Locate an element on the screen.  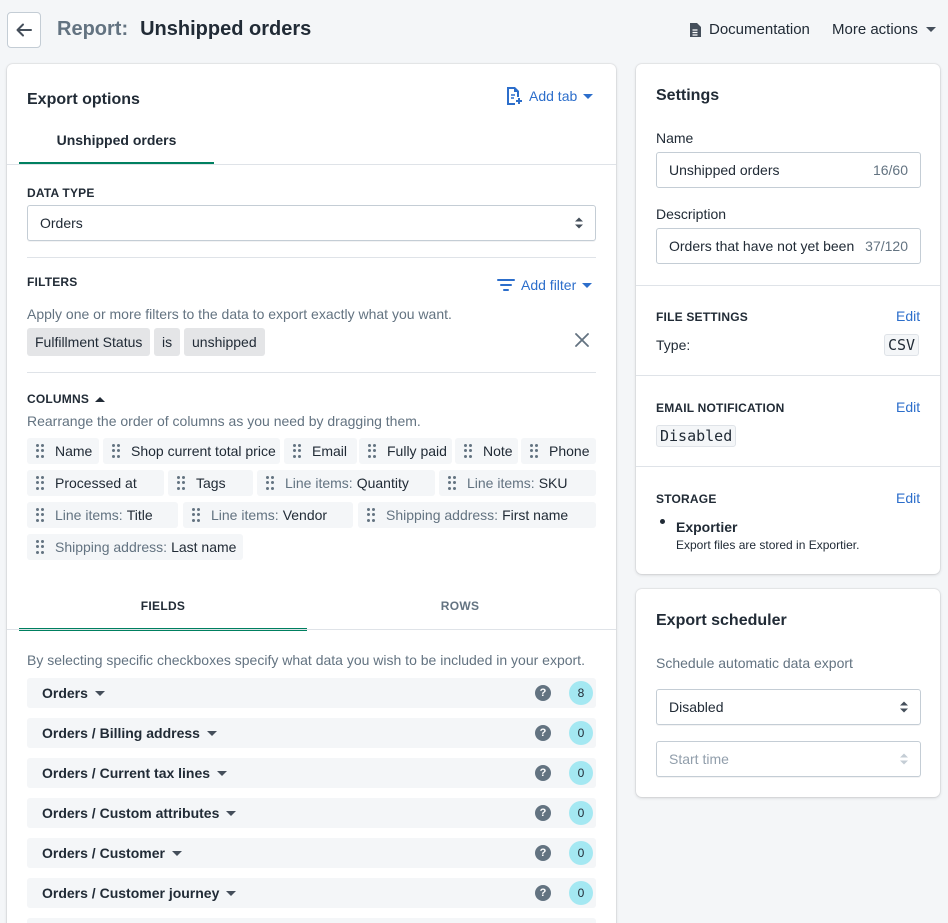
column-name: Vendor is located at coordinates (305, 515).